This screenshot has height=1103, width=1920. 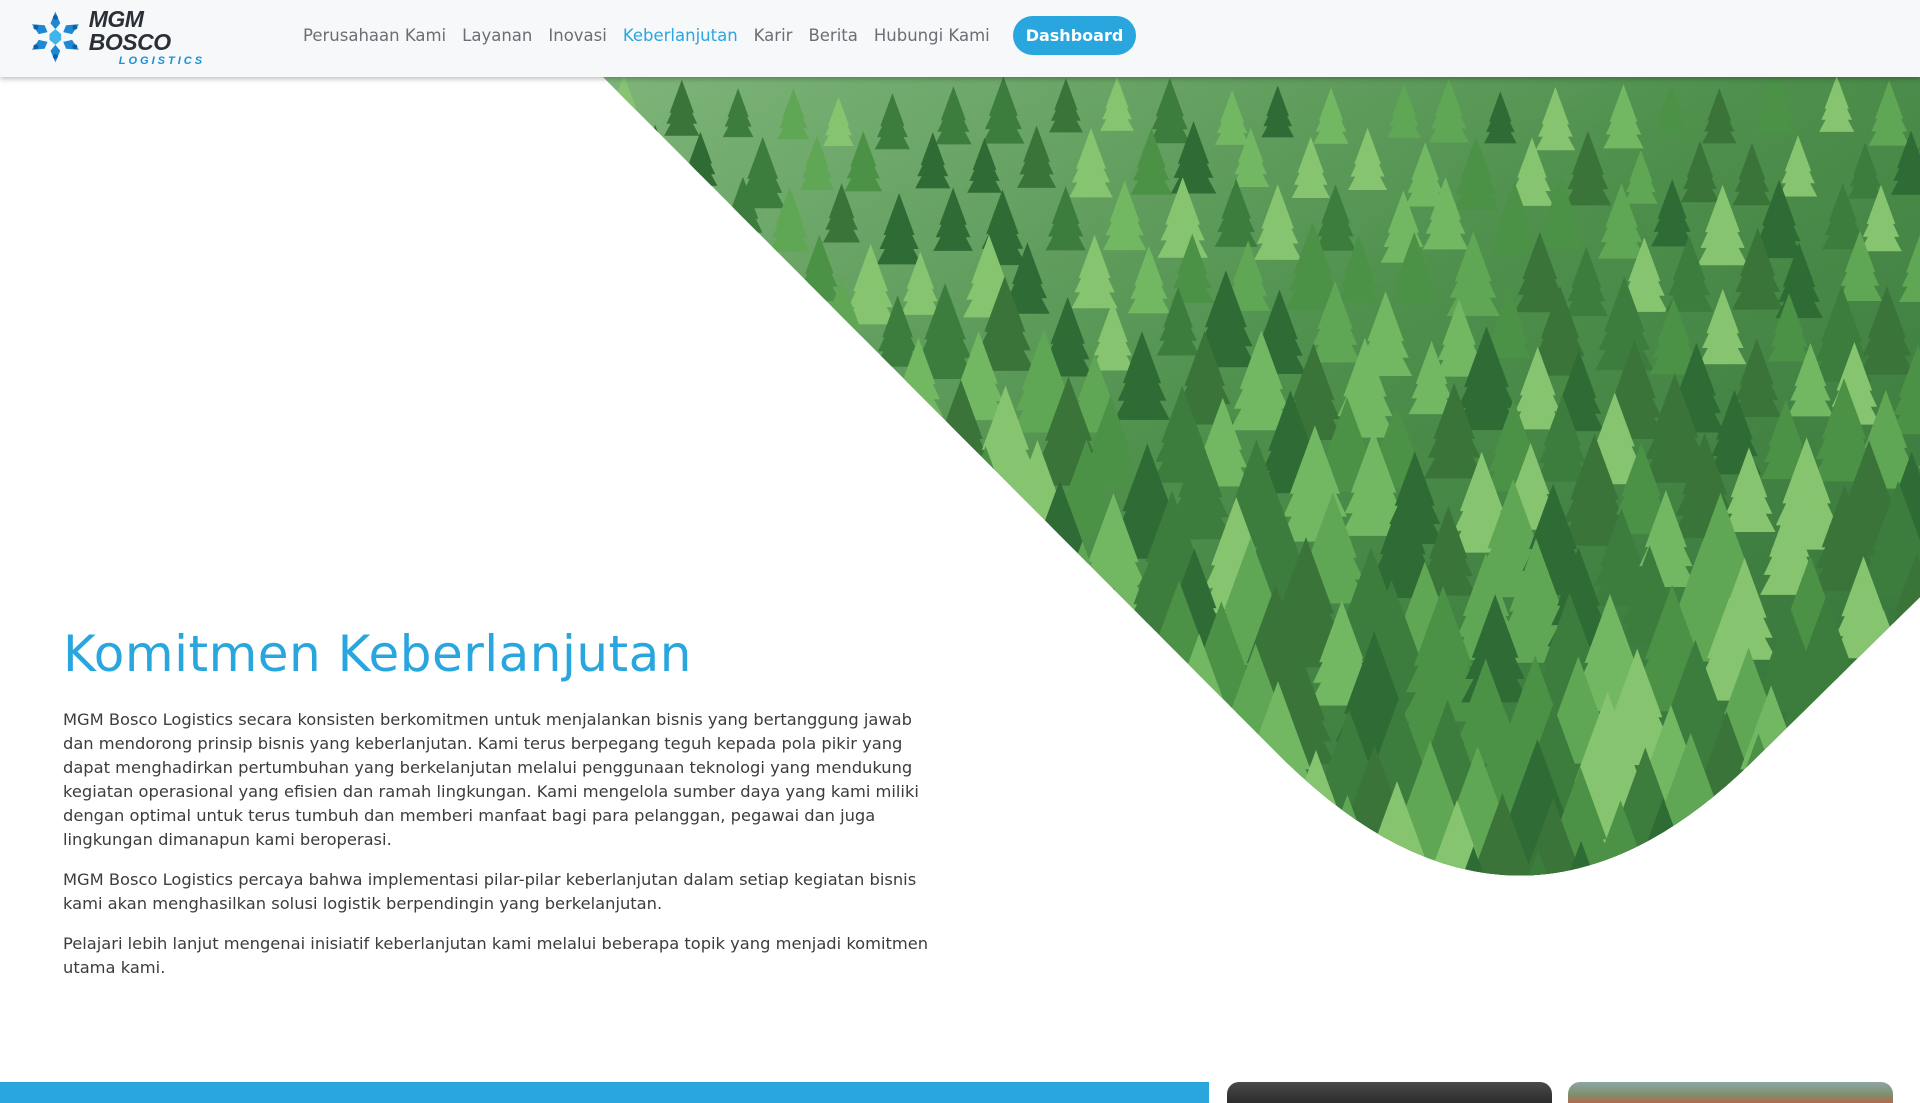 What do you see at coordinates (1074, 35) in the screenshot?
I see `dashboard-button: Dashboard` at bounding box center [1074, 35].